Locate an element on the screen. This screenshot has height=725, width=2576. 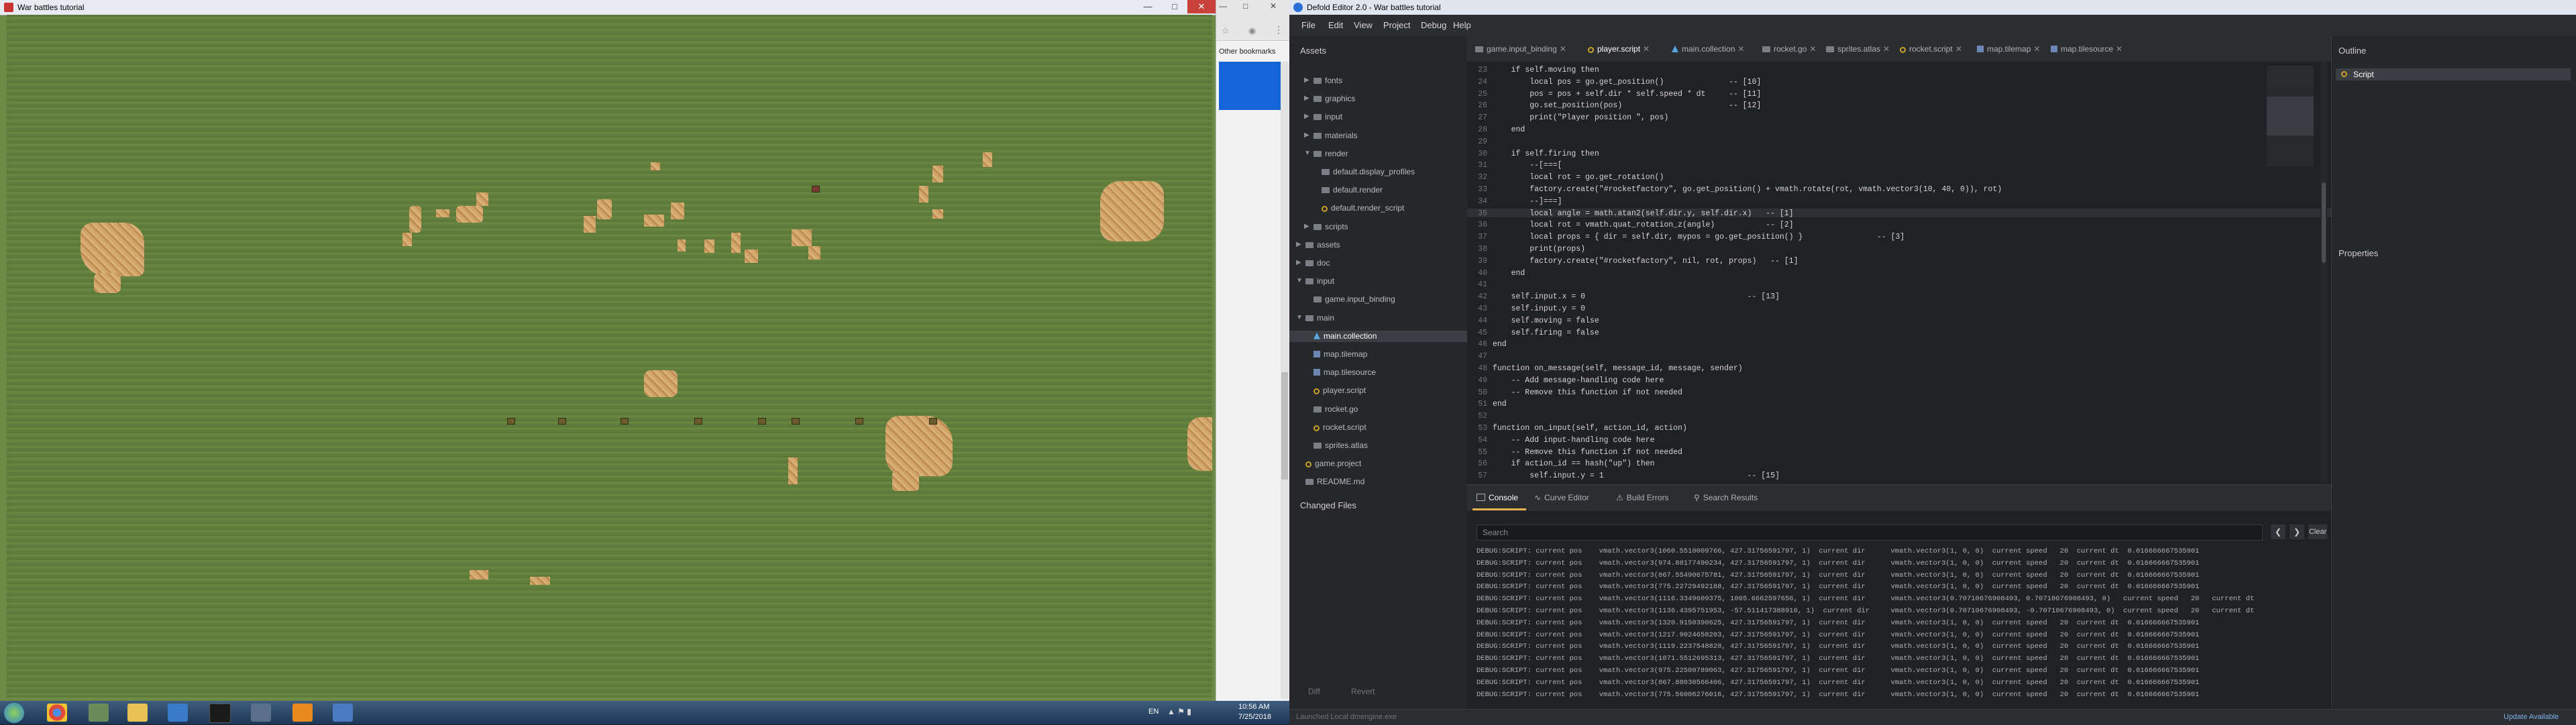
clock-date: 7/25/2018 is located at coordinates (1254, 717).